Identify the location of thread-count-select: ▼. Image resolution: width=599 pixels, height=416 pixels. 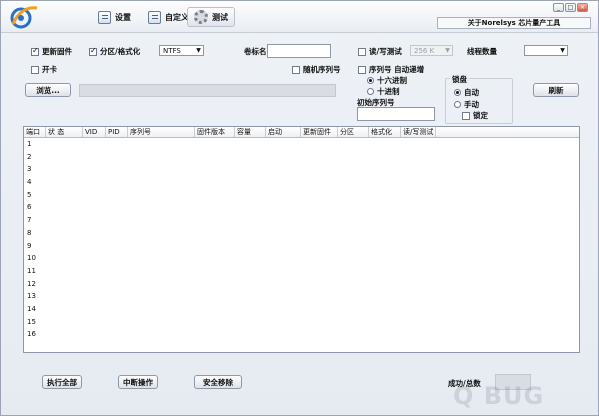
(546, 50).